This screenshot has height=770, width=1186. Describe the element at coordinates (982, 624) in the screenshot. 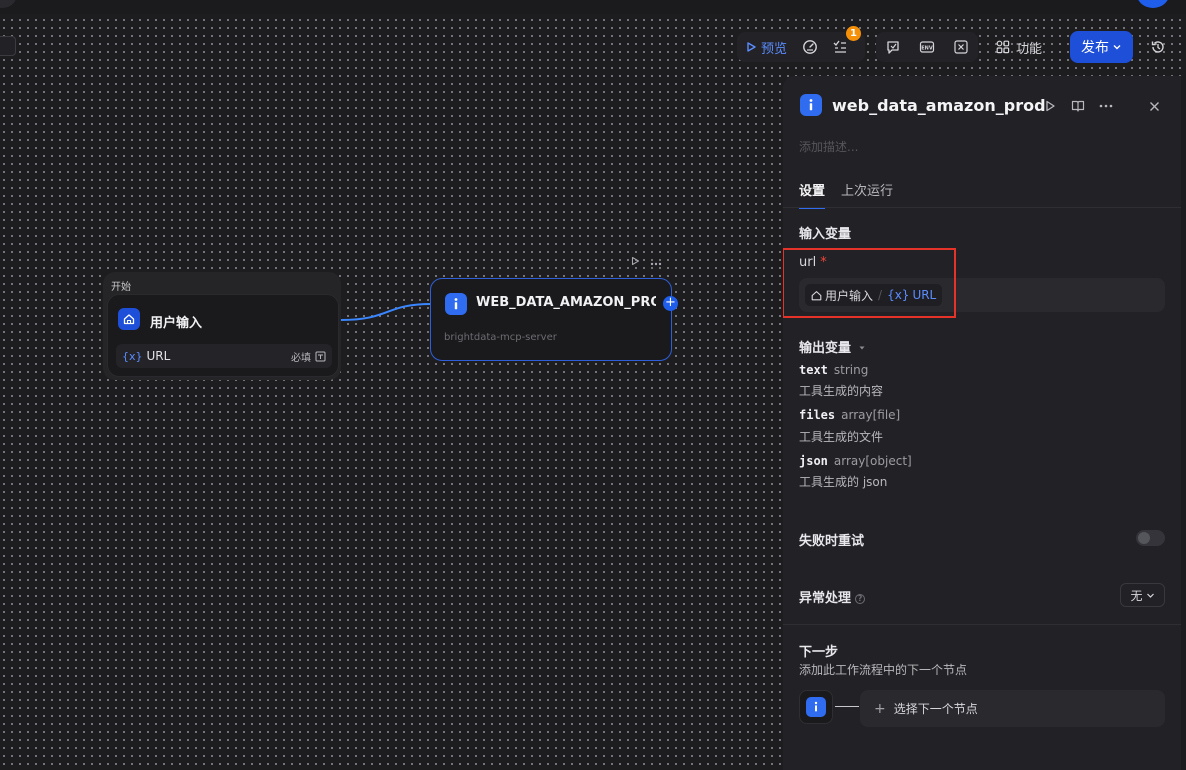

I see `next-step-divider` at that location.